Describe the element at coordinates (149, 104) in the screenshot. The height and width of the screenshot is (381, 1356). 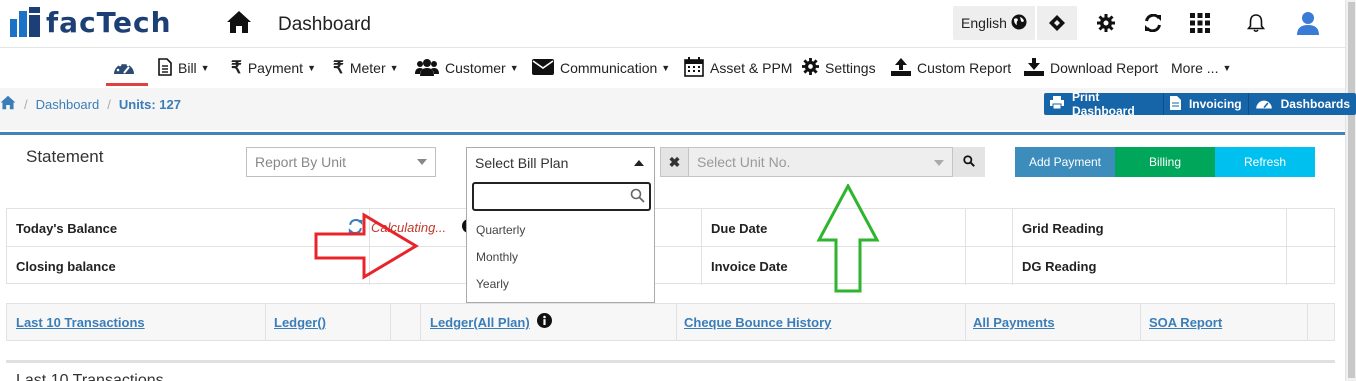
I see `units-count: Units: 127` at that location.